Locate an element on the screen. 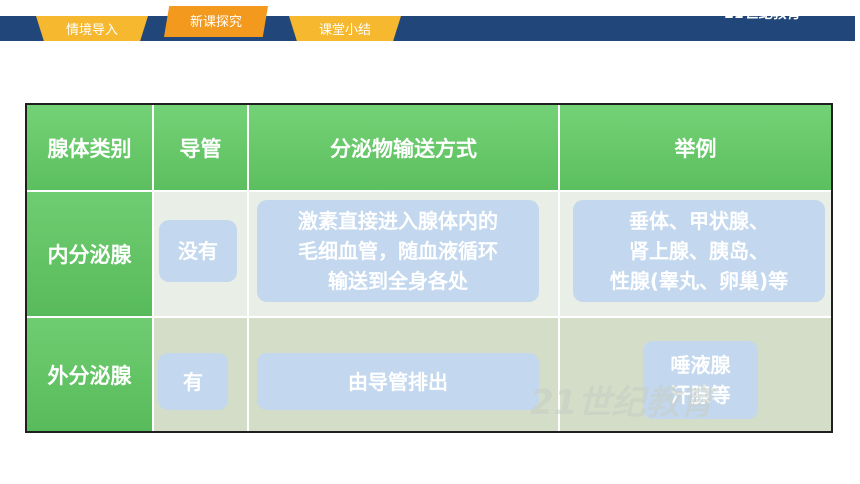 Image resolution: width=860 pixels, height=484 pixels. header-secretion-transport: 分泌物输送方式 is located at coordinates (404, 148).